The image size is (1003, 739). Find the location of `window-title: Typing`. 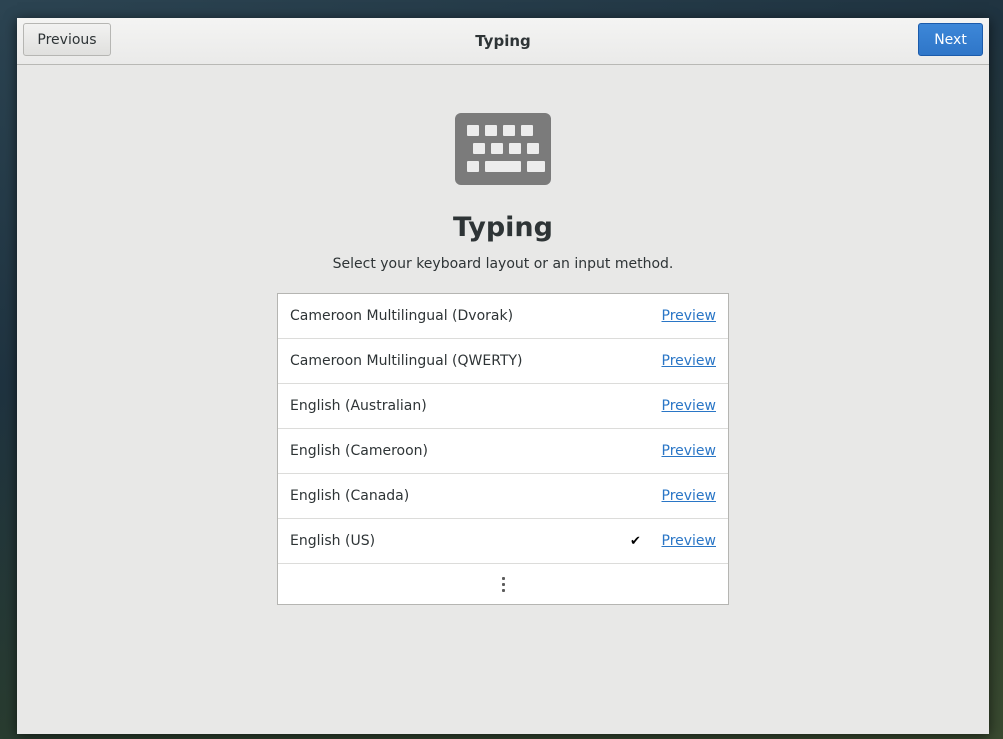

window-title: Typing is located at coordinates (503, 41).